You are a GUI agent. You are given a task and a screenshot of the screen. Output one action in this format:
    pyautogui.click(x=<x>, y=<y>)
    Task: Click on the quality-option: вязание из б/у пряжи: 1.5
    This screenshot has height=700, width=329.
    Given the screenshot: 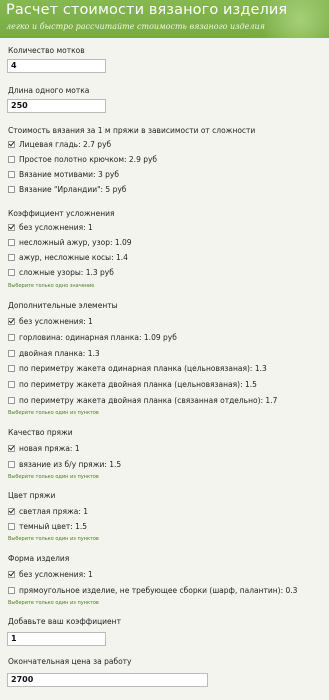 What is the action you would take?
    pyautogui.click(x=64, y=464)
    